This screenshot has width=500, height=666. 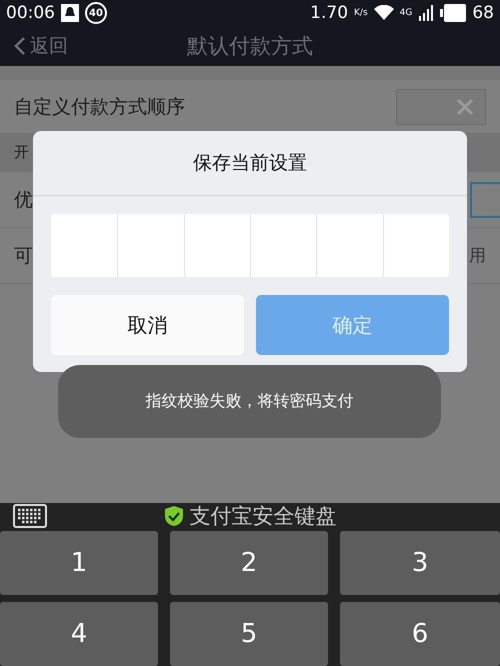 What do you see at coordinates (329, 13) in the screenshot?
I see `network-speed: 1.70` at bounding box center [329, 13].